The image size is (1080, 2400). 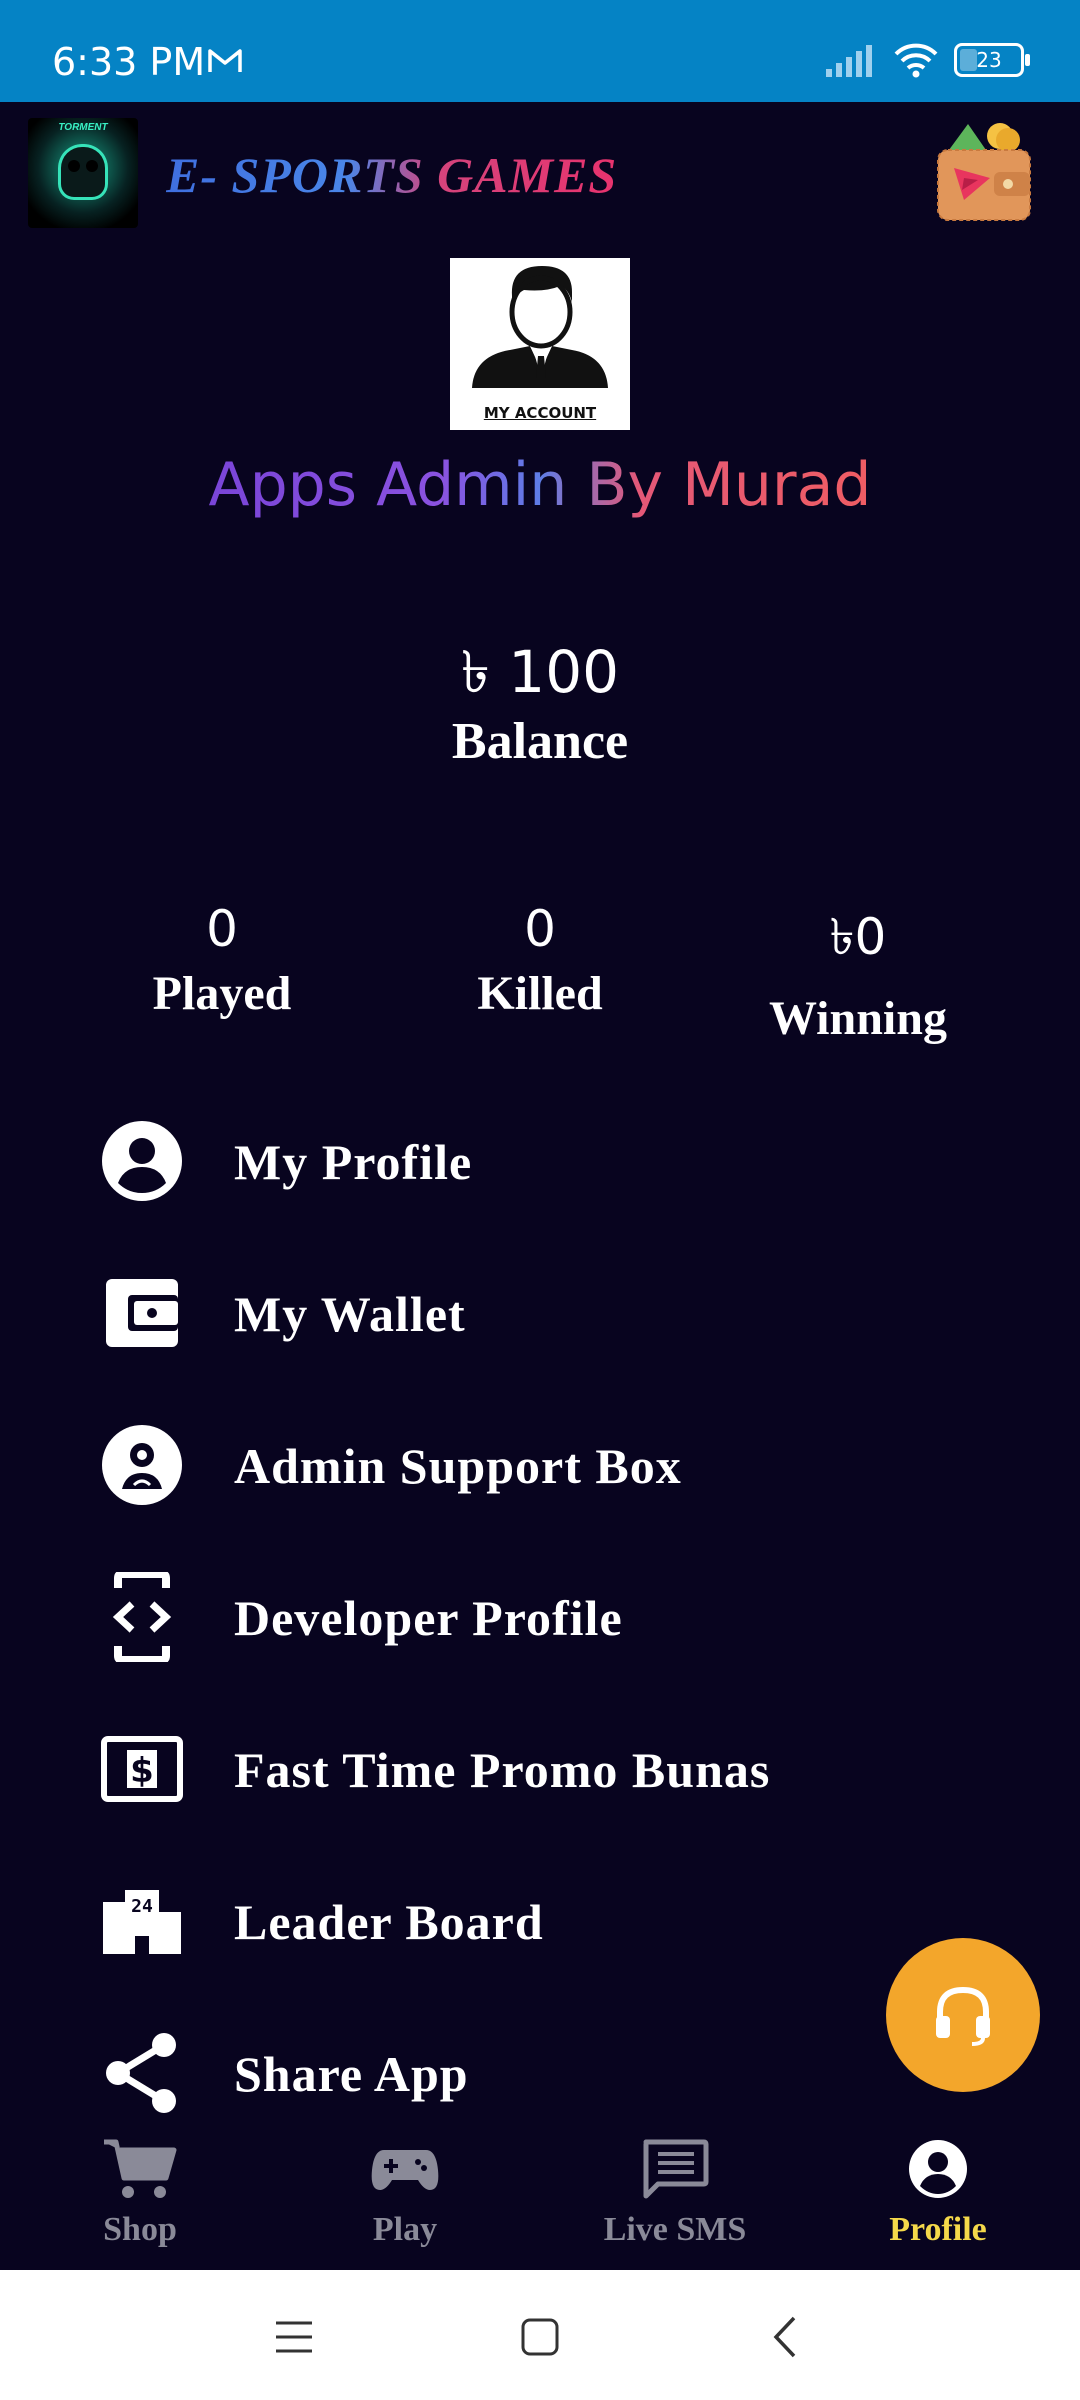 What do you see at coordinates (540, 1191) in the screenshot?
I see `menu-item-my-profile: My Profile` at bounding box center [540, 1191].